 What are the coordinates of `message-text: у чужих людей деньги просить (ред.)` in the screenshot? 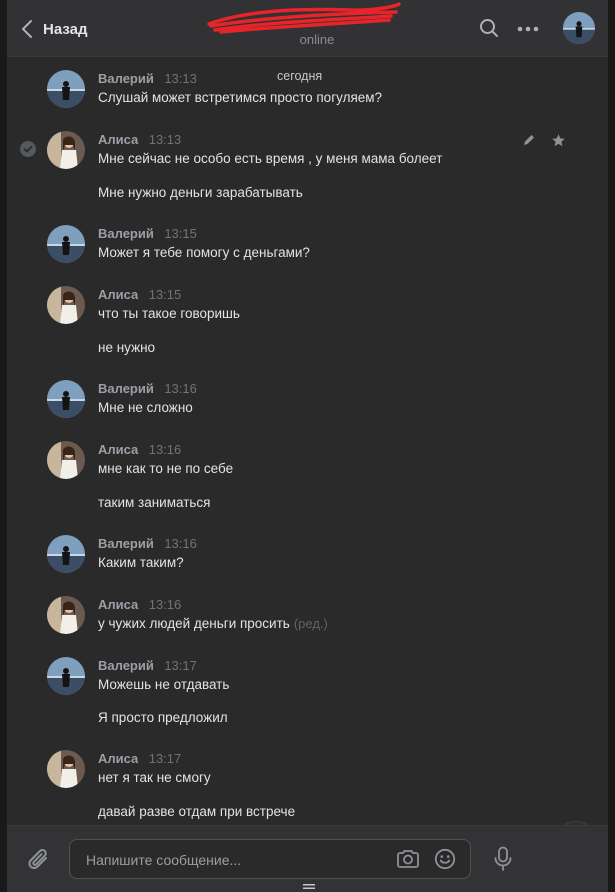 It's located at (213, 623).